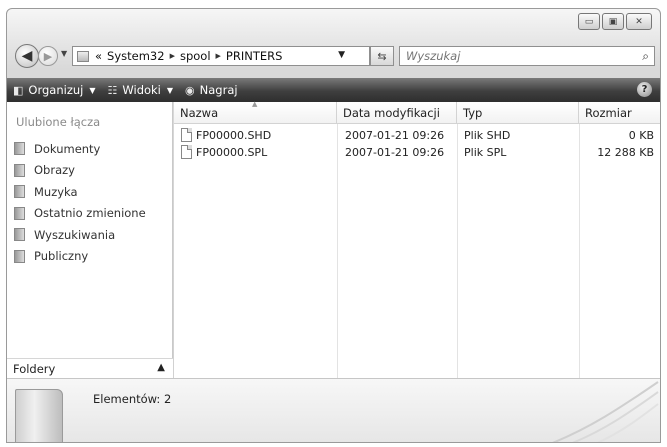  Describe the element at coordinates (19, 235) in the screenshot. I see `searches-icon` at that location.